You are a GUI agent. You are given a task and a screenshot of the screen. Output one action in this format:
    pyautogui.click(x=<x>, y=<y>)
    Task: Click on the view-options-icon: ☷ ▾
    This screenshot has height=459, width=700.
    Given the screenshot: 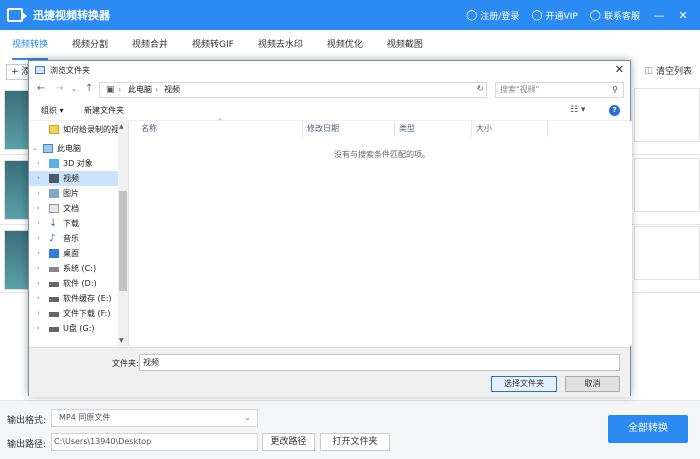 What is the action you would take?
    pyautogui.click(x=577, y=110)
    